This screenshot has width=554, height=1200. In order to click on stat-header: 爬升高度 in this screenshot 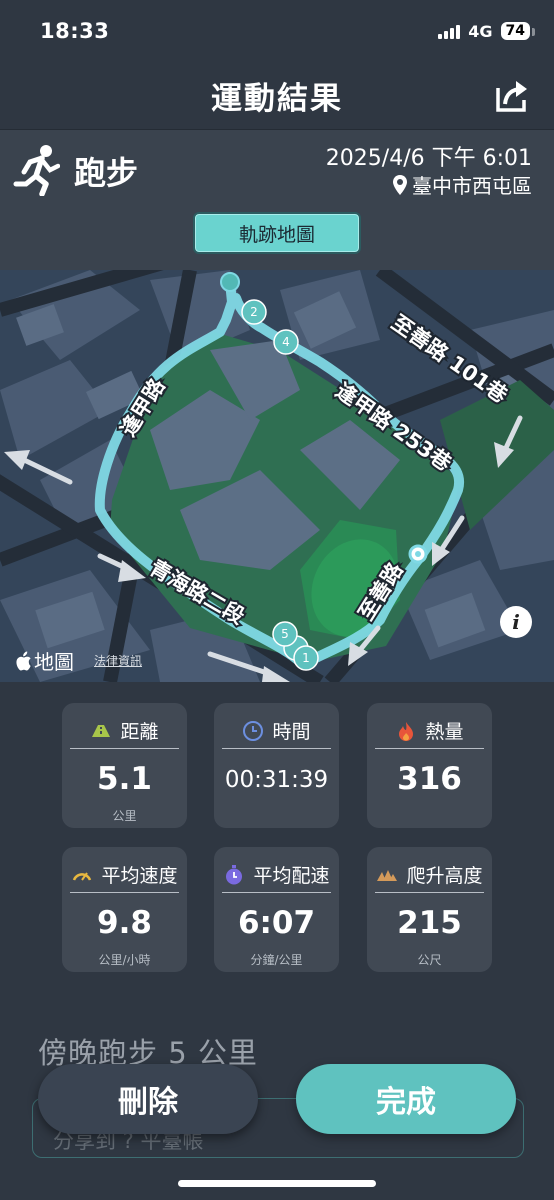, I will do `click(429, 875)`.